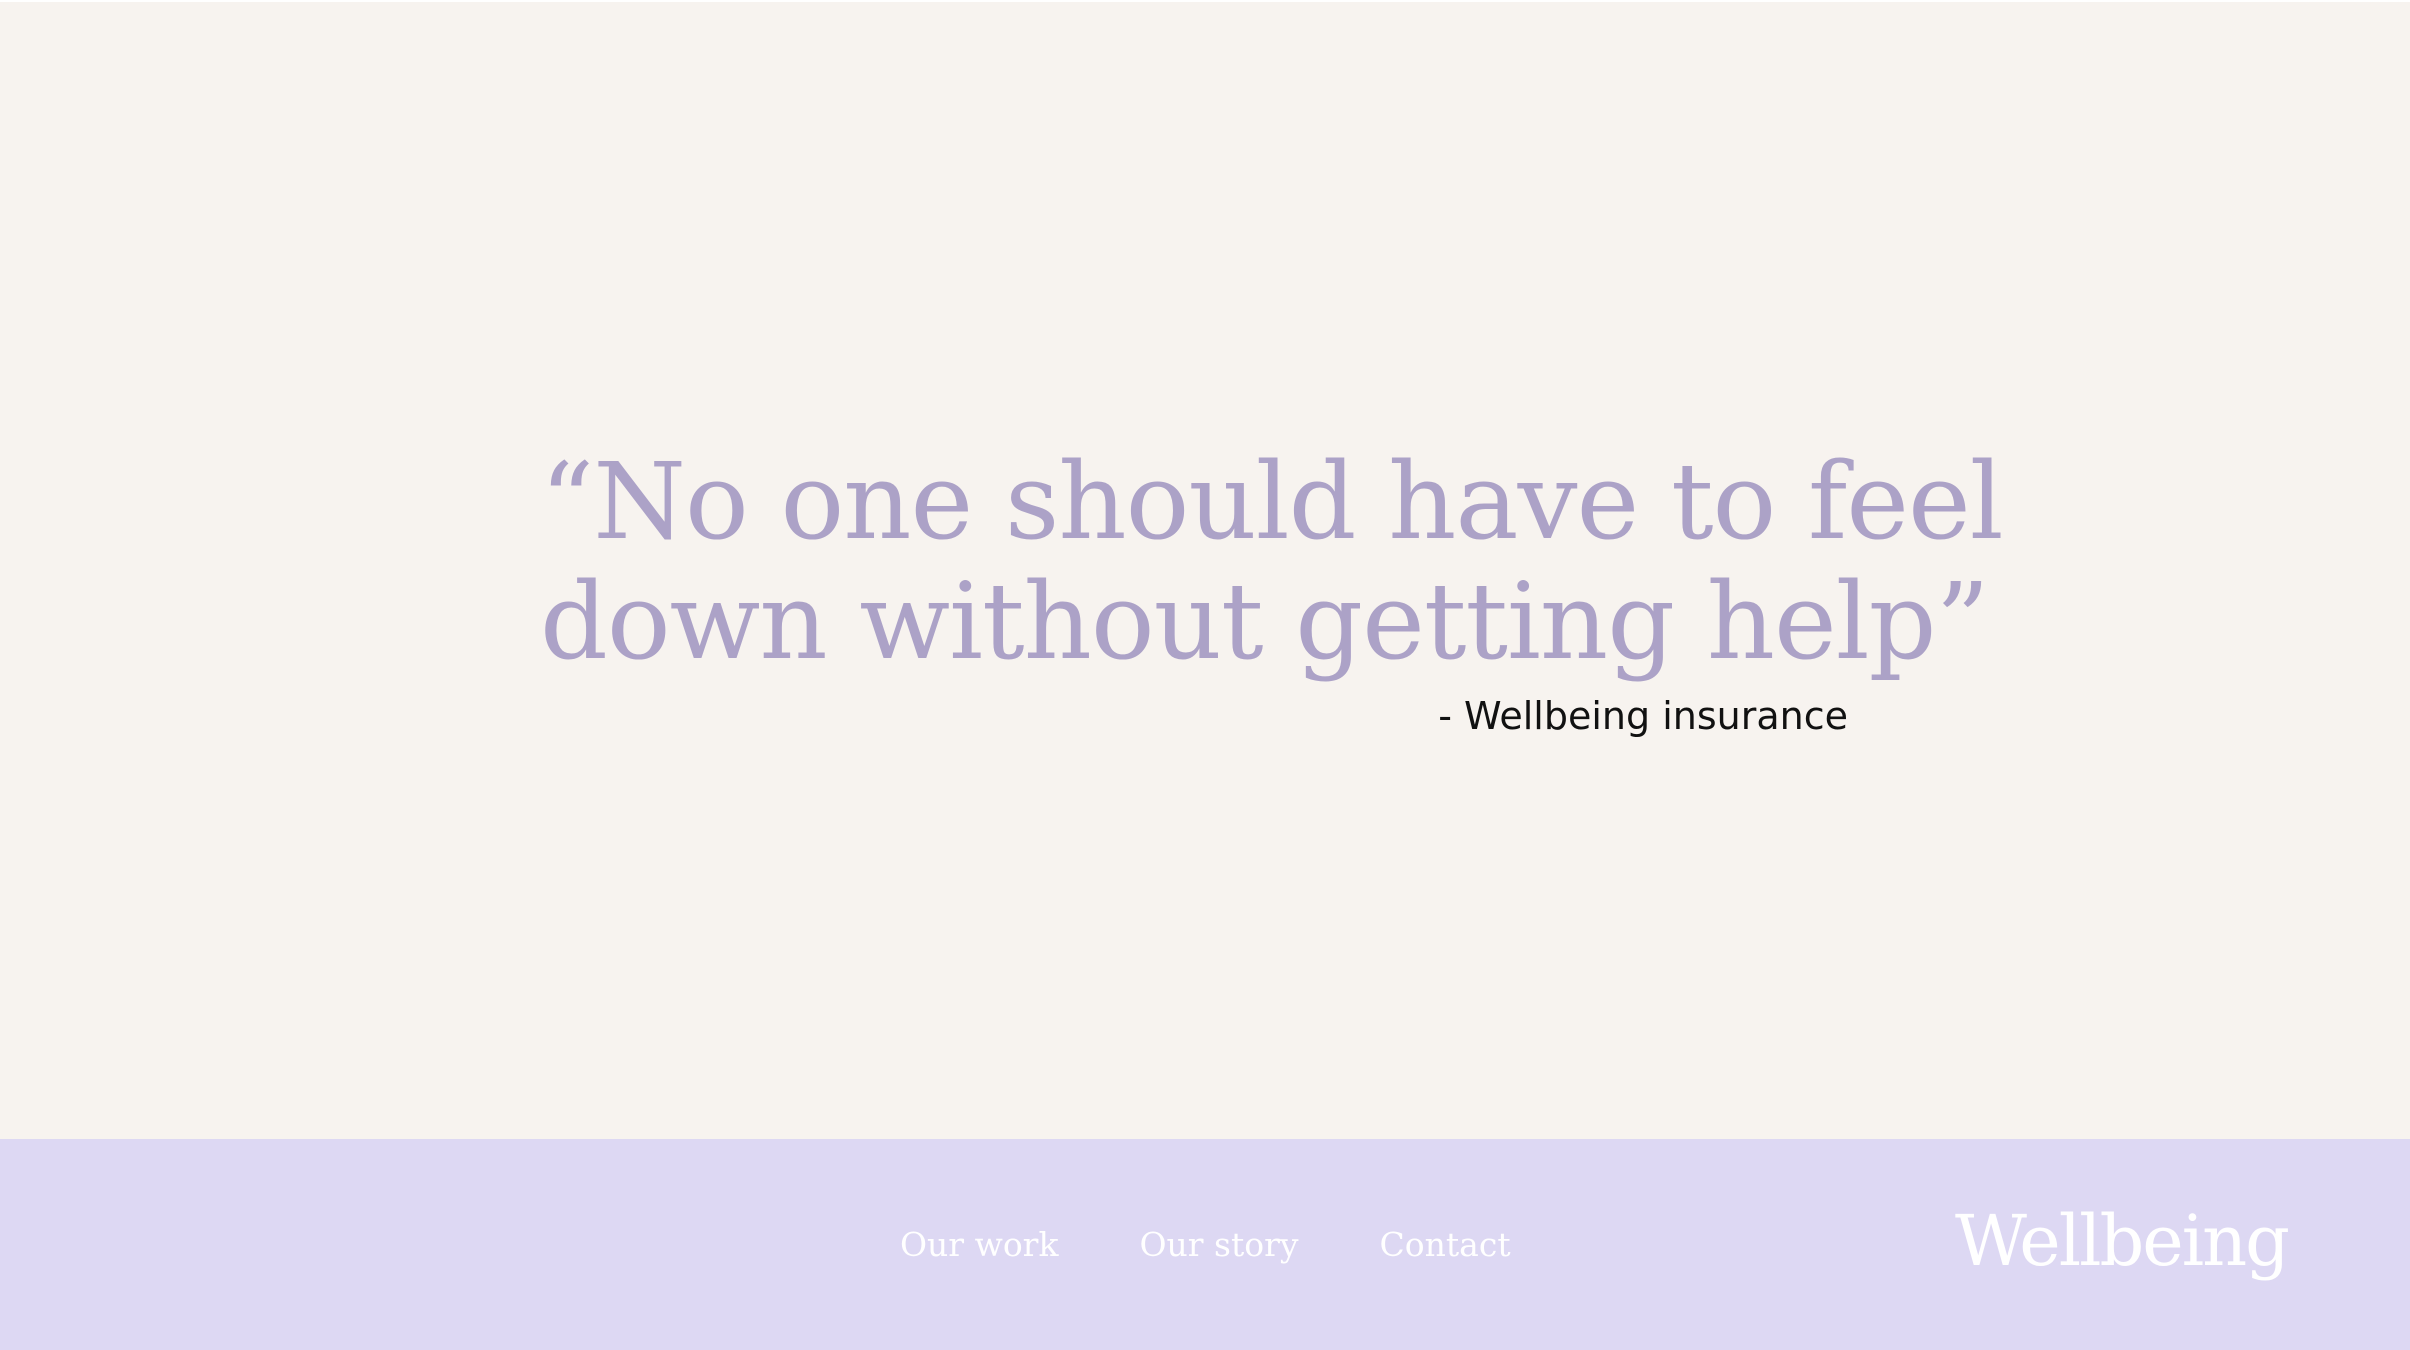 Image resolution: width=2410 pixels, height=1350 pixels. I want to click on nav-link-our-work: Our work, so click(979, 1244).